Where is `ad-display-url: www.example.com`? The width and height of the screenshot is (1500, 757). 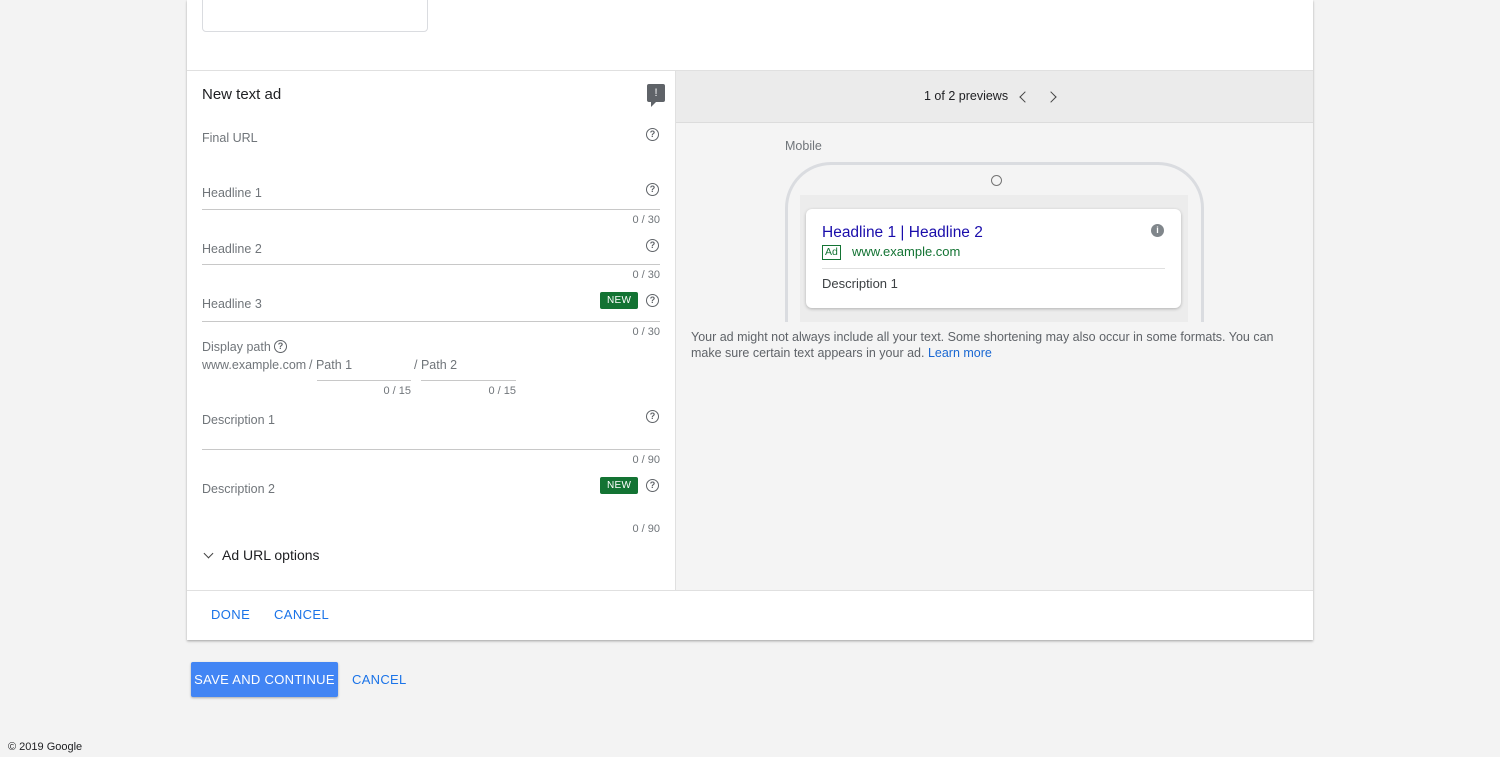 ad-display-url: www.example.com is located at coordinates (906, 251).